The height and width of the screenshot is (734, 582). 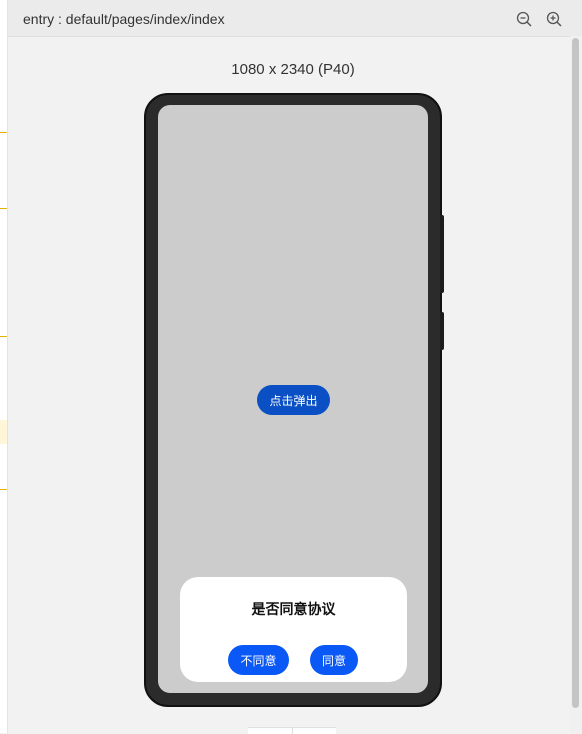 I want to click on previewer-toolbar: entry : default/pages/index/index, so click(x=295, y=18).